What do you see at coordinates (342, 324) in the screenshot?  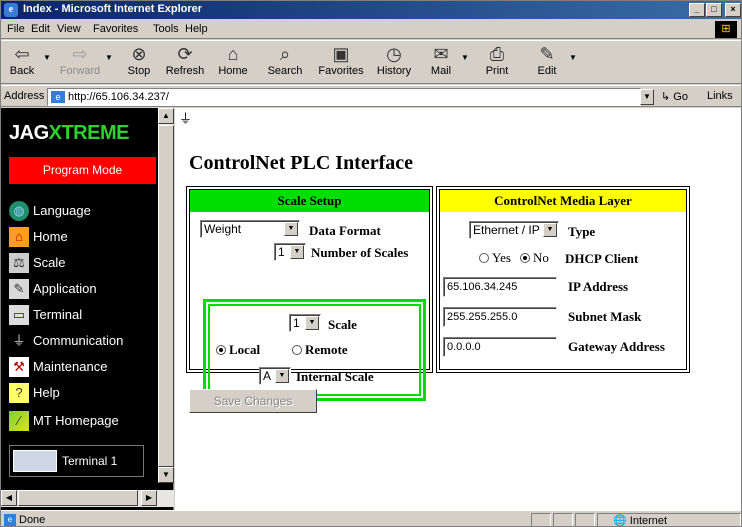 I see `scale-label: Scale` at bounding box center [342, 324].